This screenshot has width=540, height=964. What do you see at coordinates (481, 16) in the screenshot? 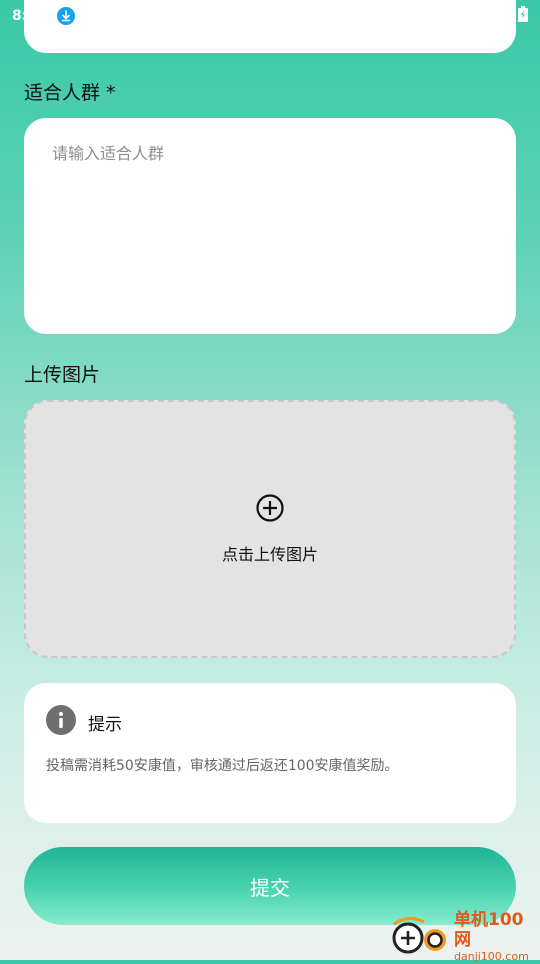
I see `wifi-icon` at bounding box center [481, 16].